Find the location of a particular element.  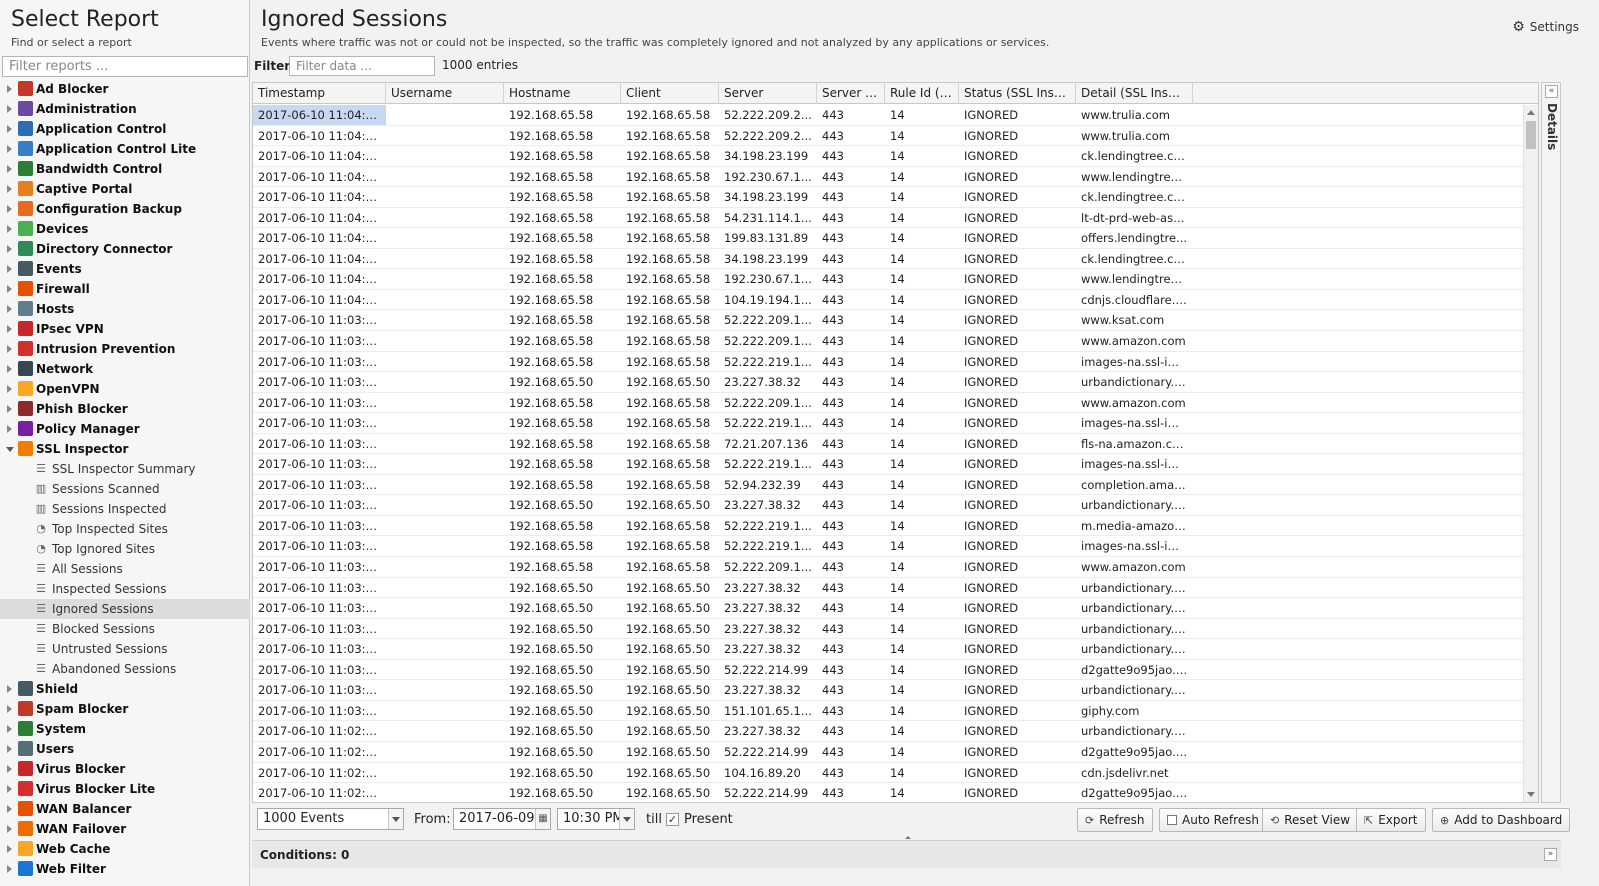

from-time-select: 10:30 PM is located at coordinates (596, 819).